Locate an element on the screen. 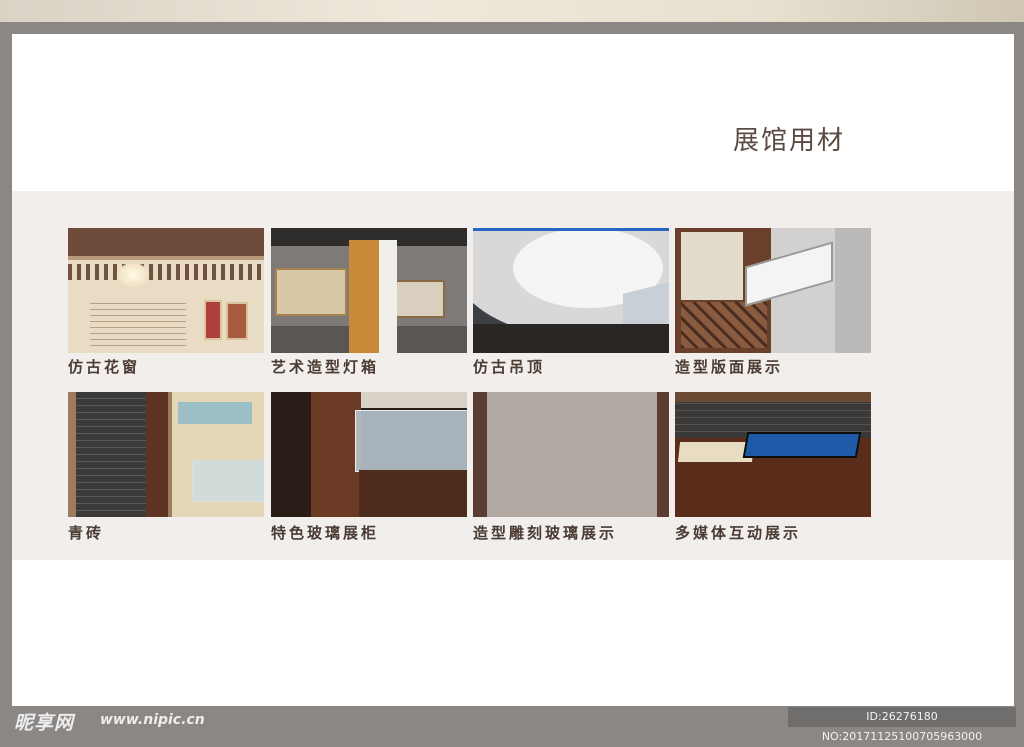  cabinet-base is located at coordinates (413, 493).